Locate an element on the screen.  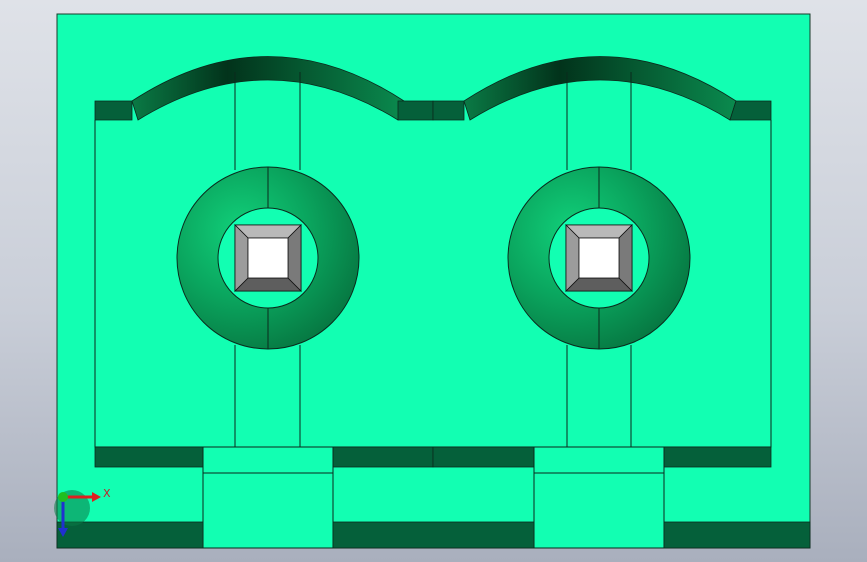
base-strip is located at coordinates (433, 535).